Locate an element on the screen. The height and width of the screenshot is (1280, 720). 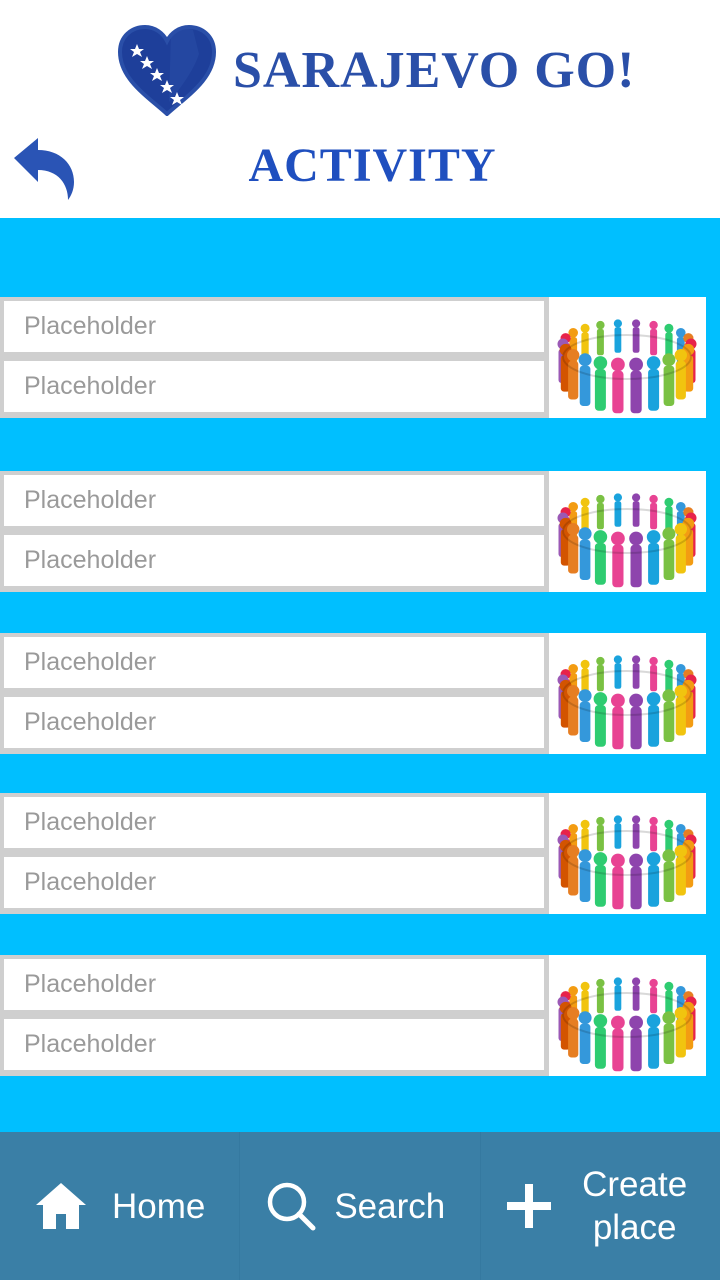
app-logo: SARAJEVO GO! is located at coordinates (377, 70).